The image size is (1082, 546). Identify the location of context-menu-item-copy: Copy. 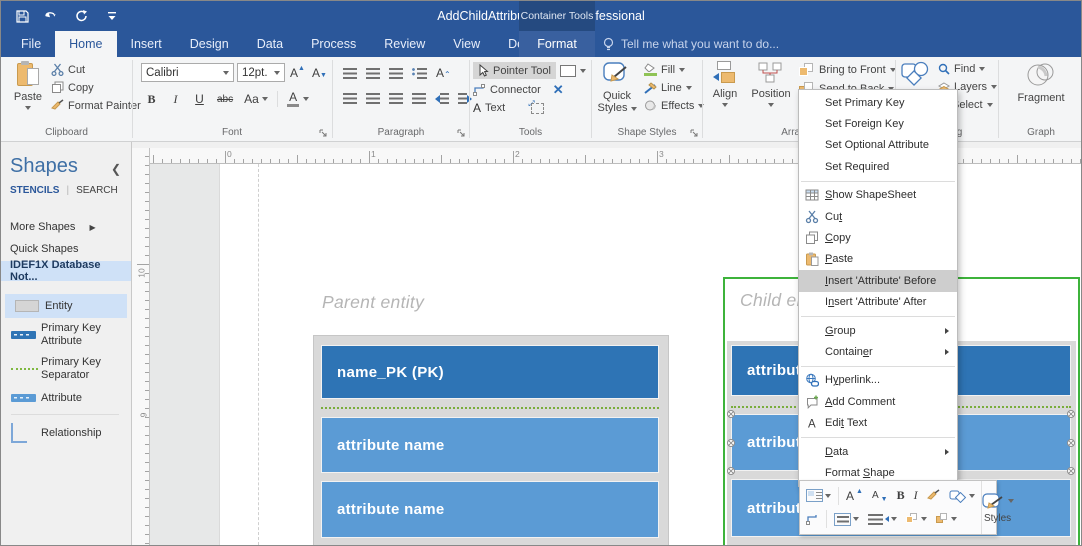
(878, 237).